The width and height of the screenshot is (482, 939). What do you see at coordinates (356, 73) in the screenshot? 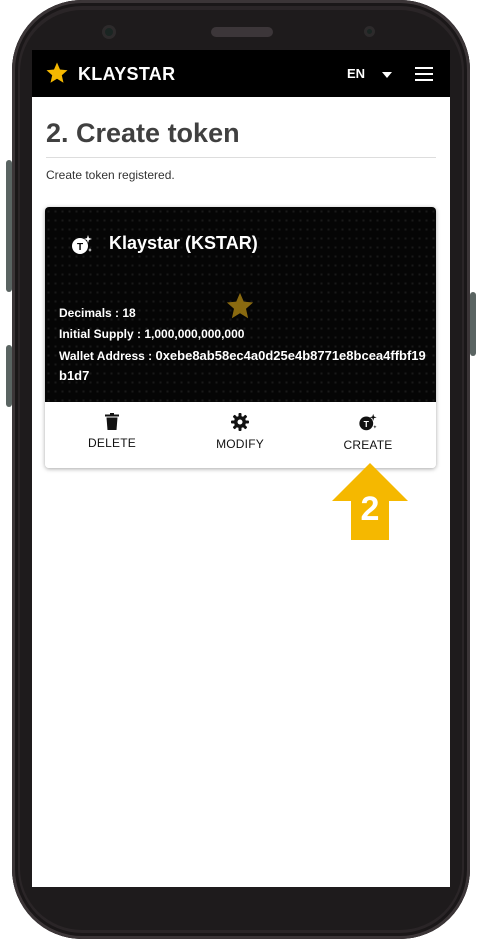
I see `language-selector: EN` at bounding box center [356, 73].